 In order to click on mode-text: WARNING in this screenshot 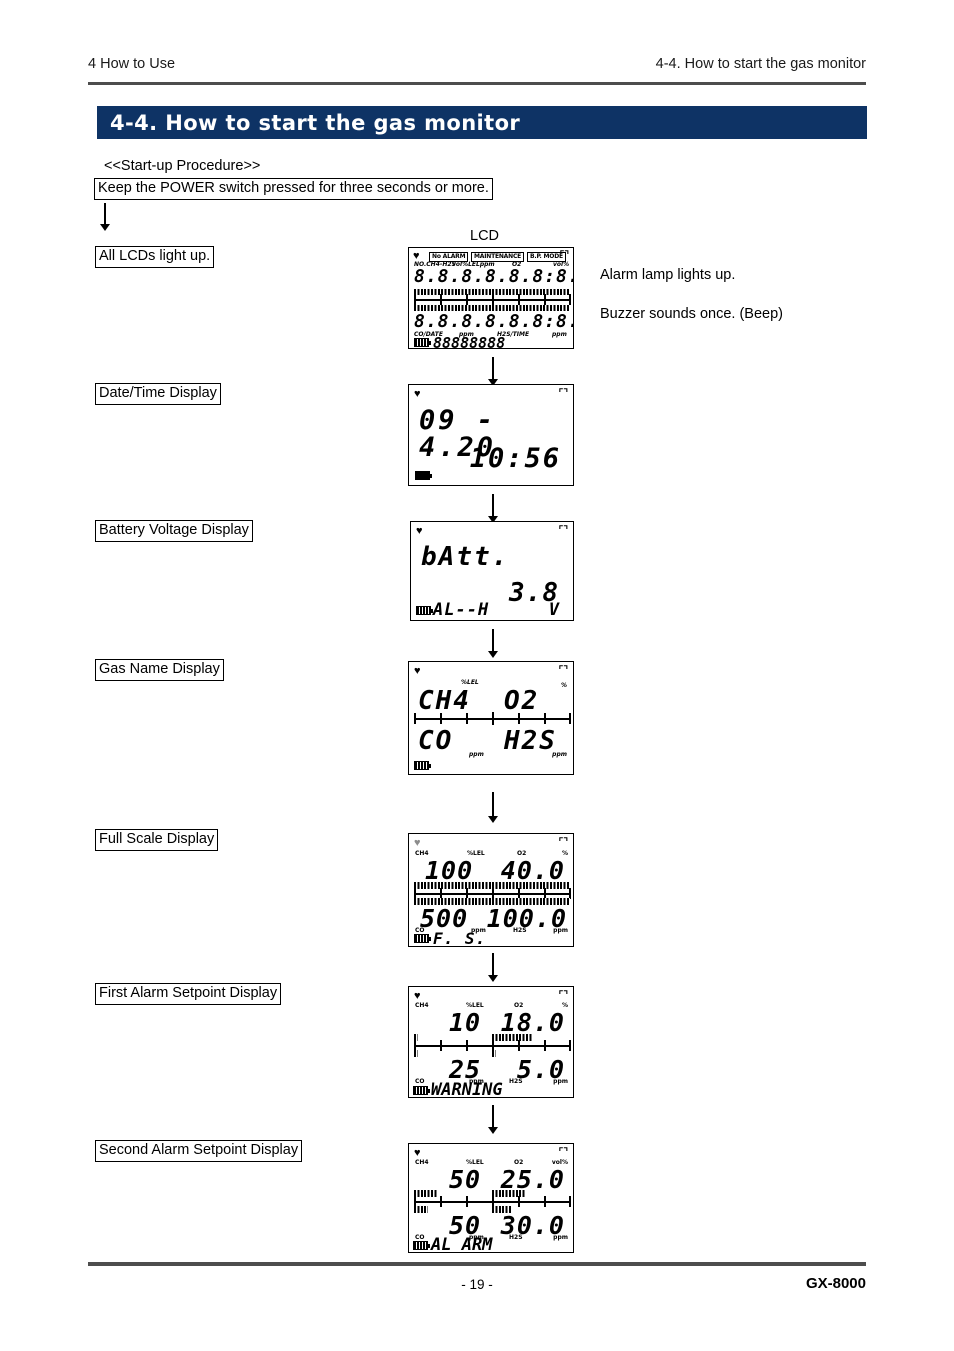, I will do `click(467, 1089)`.